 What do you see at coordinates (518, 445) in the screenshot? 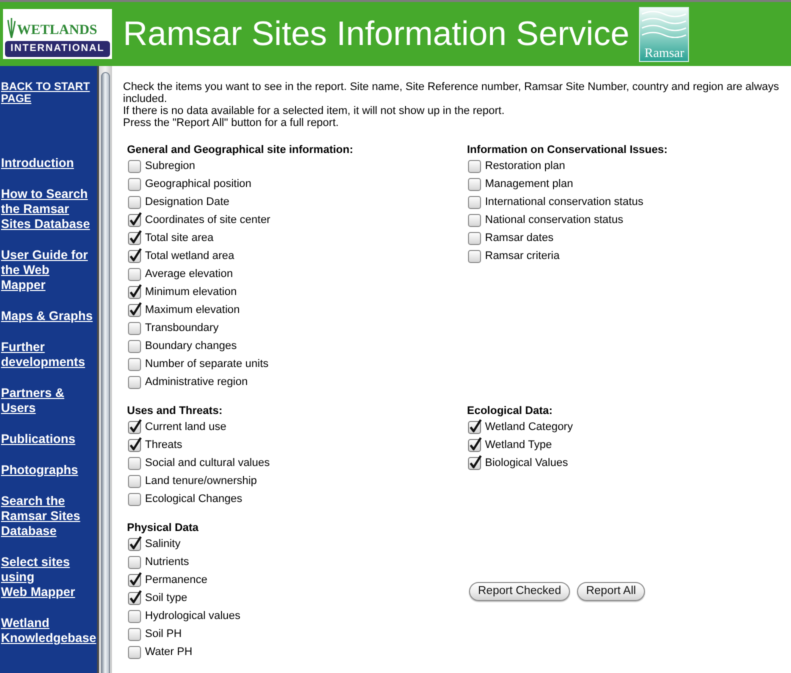
I see `checkbox-label: Wetland Type` at bounding box center [518, 445].